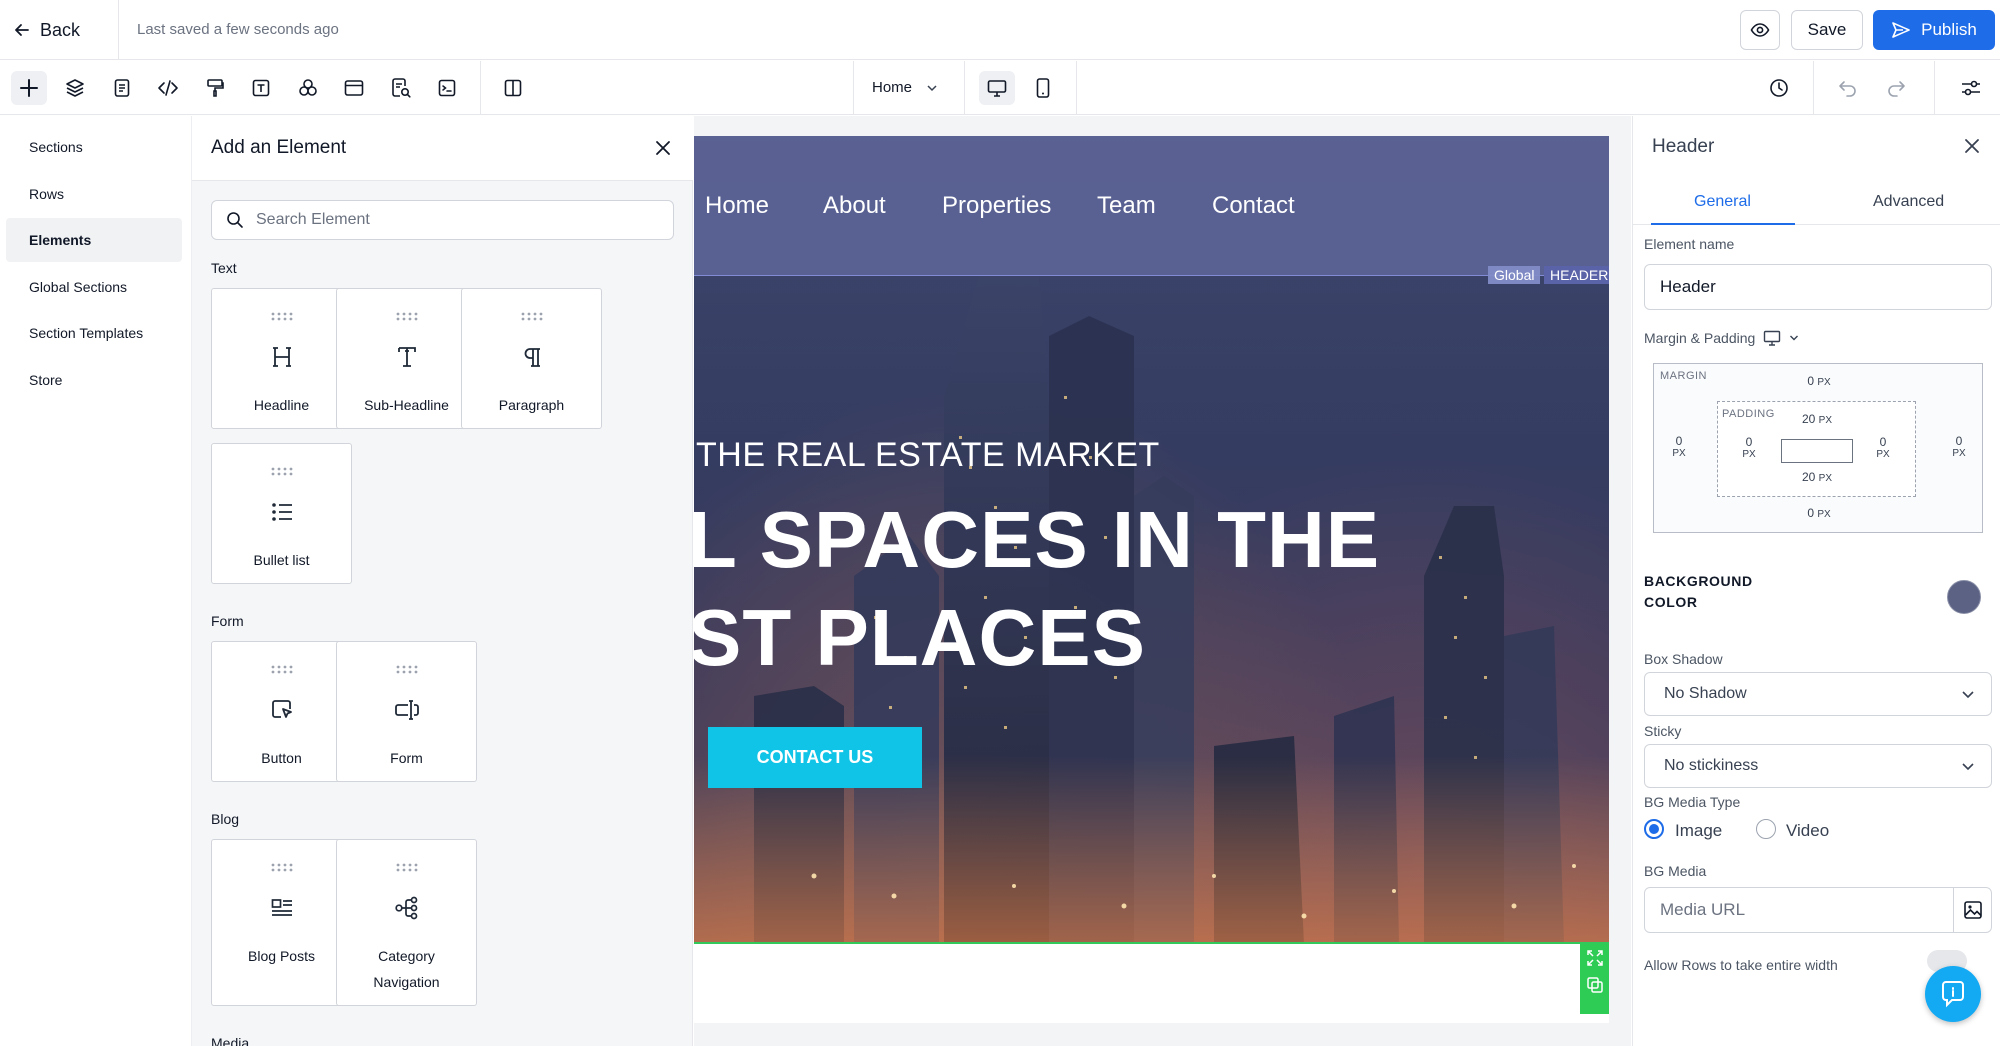 Image resolution: width=2000 pixels, height=1046 pixels. Describe the element at coordinates (281, 711) in the screenshot. I see `element-card-button: Button` at that location.